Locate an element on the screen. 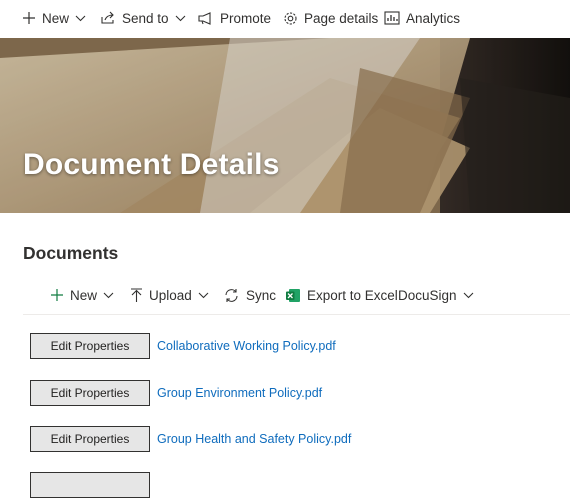 Image resolution: width=570 pixels, height=500 pixels. upload-icon is located at coordinates (136, 294).